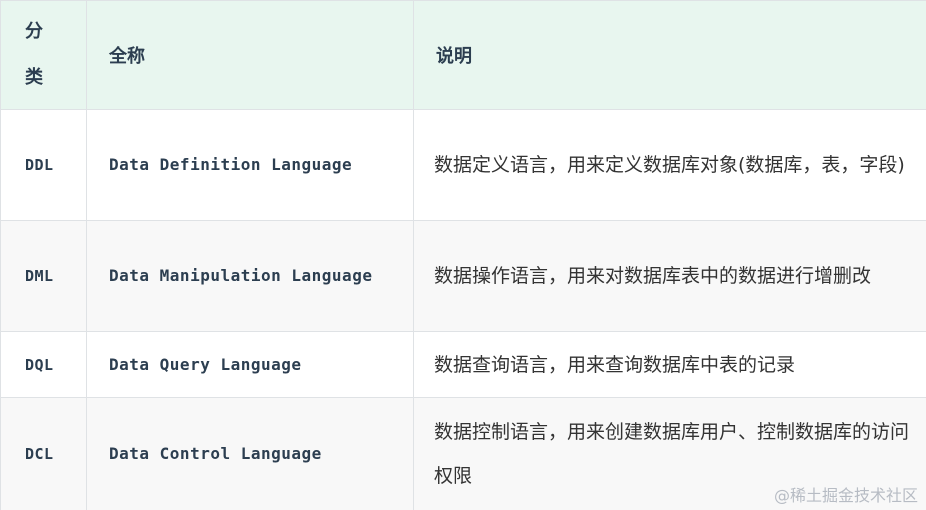 This screenshot has width=926, height=510. I want to click on category-abbr: DML, so click(43, 276).